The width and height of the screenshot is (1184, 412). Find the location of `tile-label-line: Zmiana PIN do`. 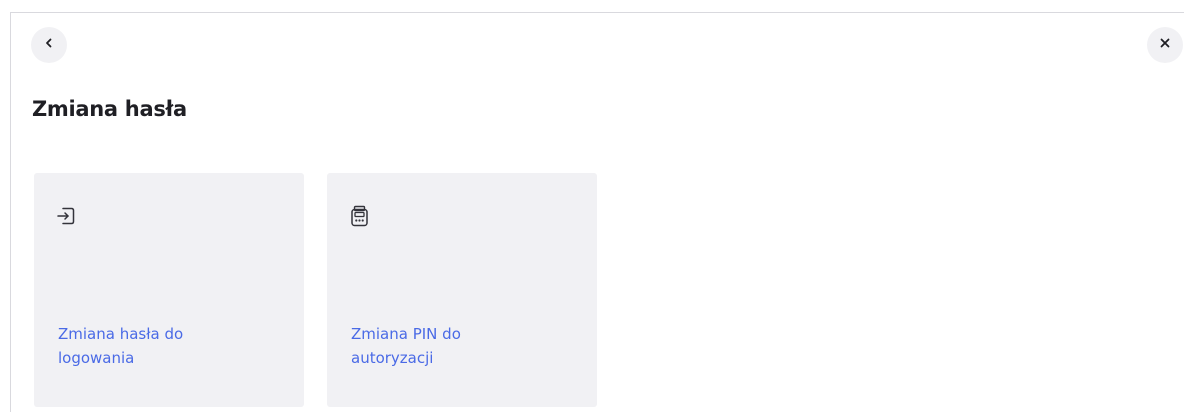

tile-label-line: Zmiana PIN do is located at coordinates (406, 334).